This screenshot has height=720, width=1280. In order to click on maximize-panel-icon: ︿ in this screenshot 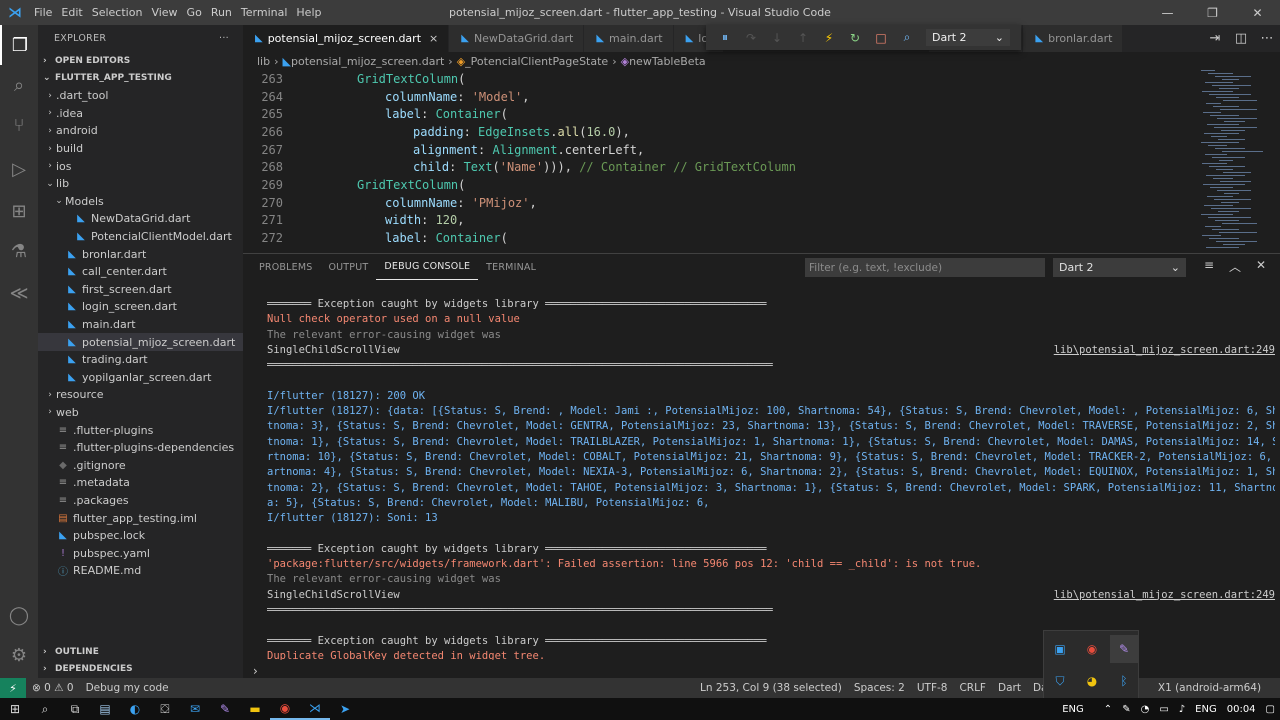, I will do `click(1235, 266)`.